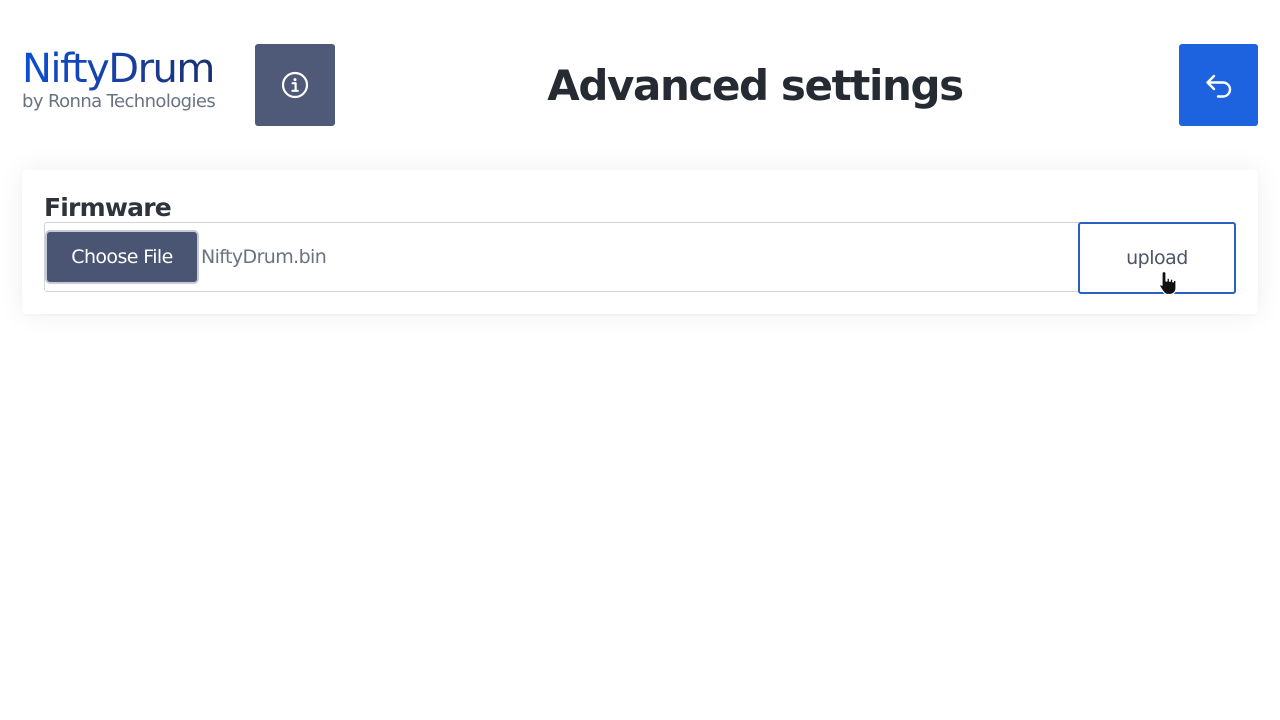 The image size is (1280, 720). Describe the element at coordinates (119, 101) in the screenshot. I see `brand-subtitle: by Ronna Technologies` at that location.